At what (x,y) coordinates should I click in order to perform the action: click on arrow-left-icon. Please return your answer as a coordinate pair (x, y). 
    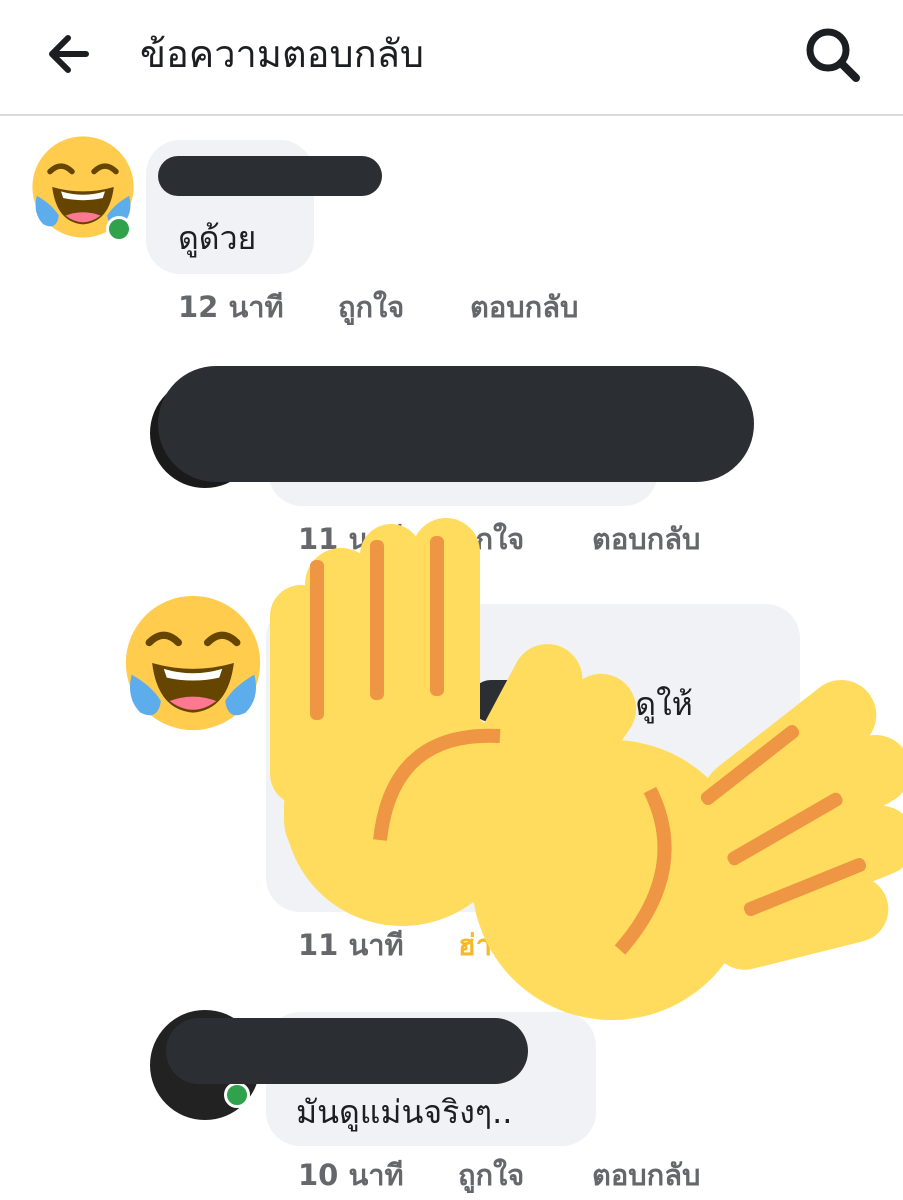
    Looking at the image, I should click on (69, 54).